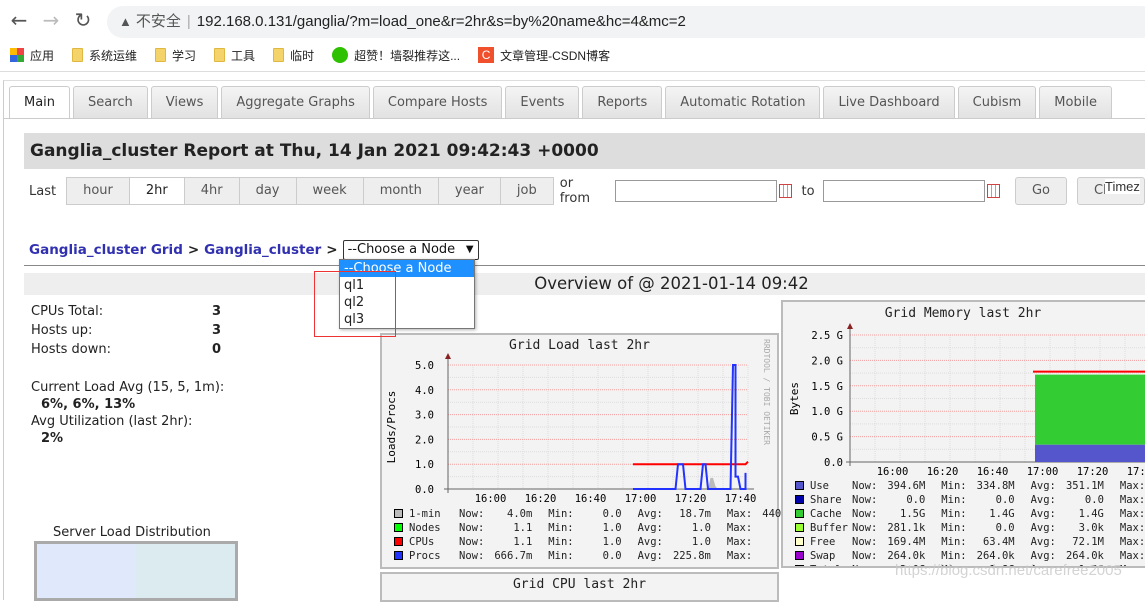 Image resolution: width=1145 pixels, height=602 pixels. I want to click on folder-icon, so click(220, 55).